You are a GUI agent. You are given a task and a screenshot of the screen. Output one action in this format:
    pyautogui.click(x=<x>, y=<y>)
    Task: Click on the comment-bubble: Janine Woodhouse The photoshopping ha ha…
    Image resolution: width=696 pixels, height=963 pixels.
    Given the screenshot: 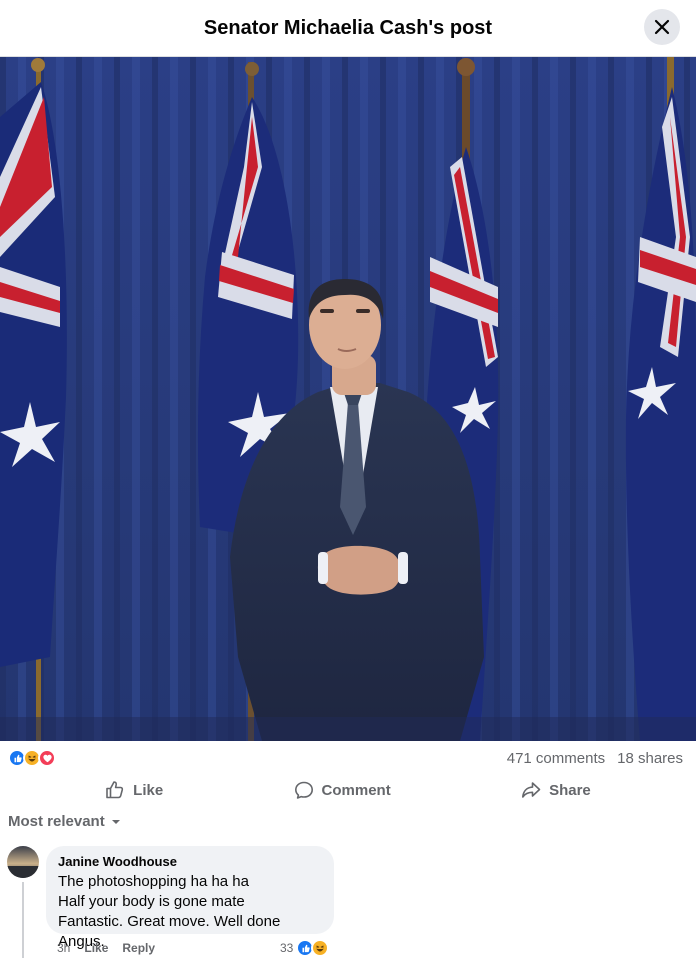 What is the action you would take?
    pyautogui.click(x=190, y=898)
    